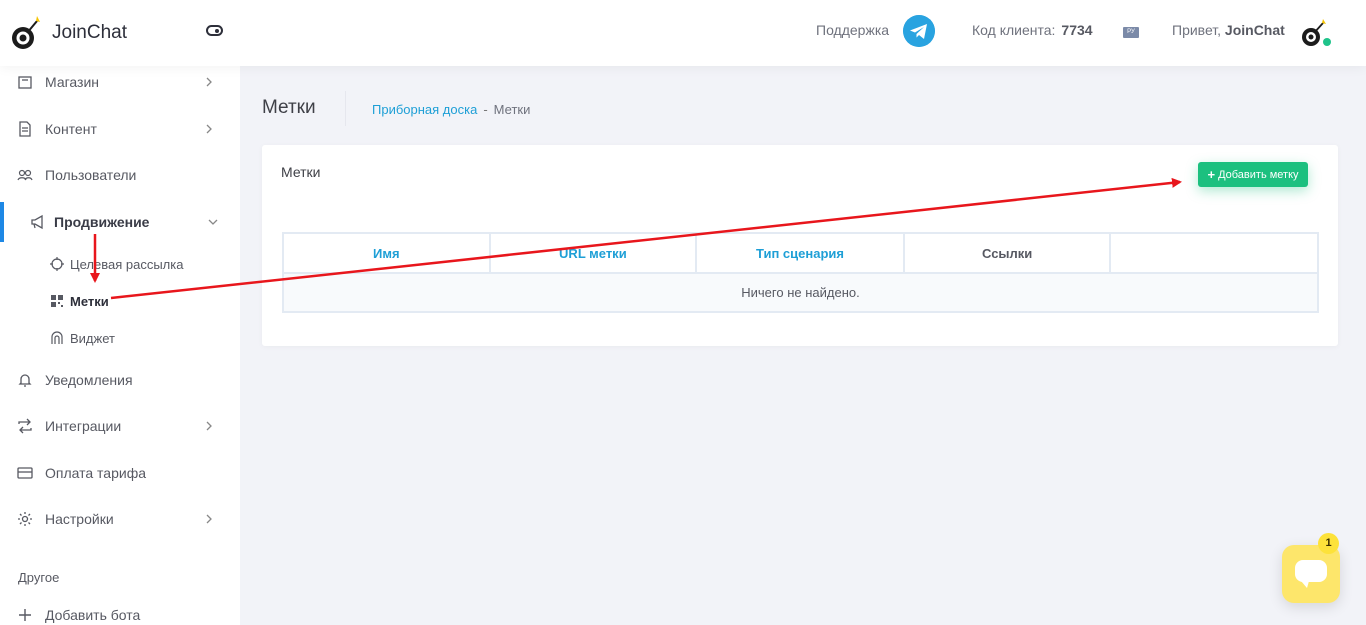 The height and width of the screenshot is (625, 1366). Describe the element at coordinates (39, 577) in the screenshot. I see `sidebar-section-other: Другое` at that location.